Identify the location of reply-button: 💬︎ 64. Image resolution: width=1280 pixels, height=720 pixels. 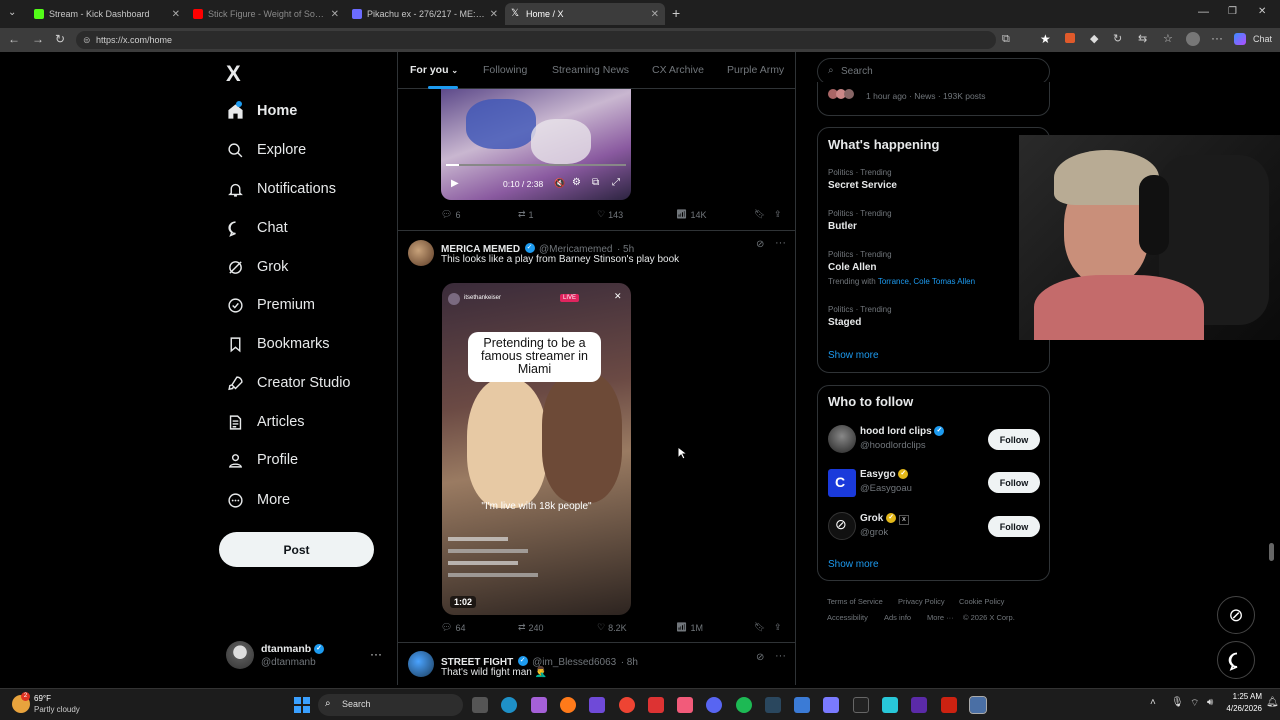
(453, 627).